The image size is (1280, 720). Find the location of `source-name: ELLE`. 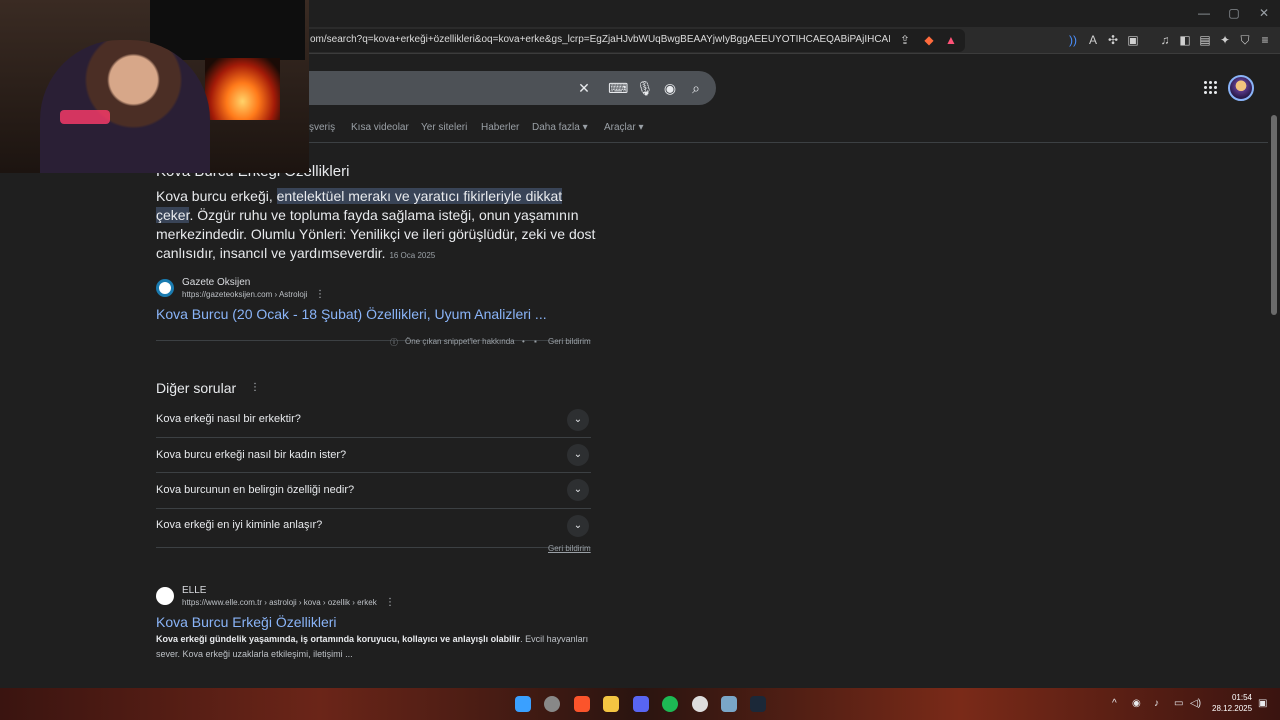

source-name: ELLE is located at coordinates (194, 590).